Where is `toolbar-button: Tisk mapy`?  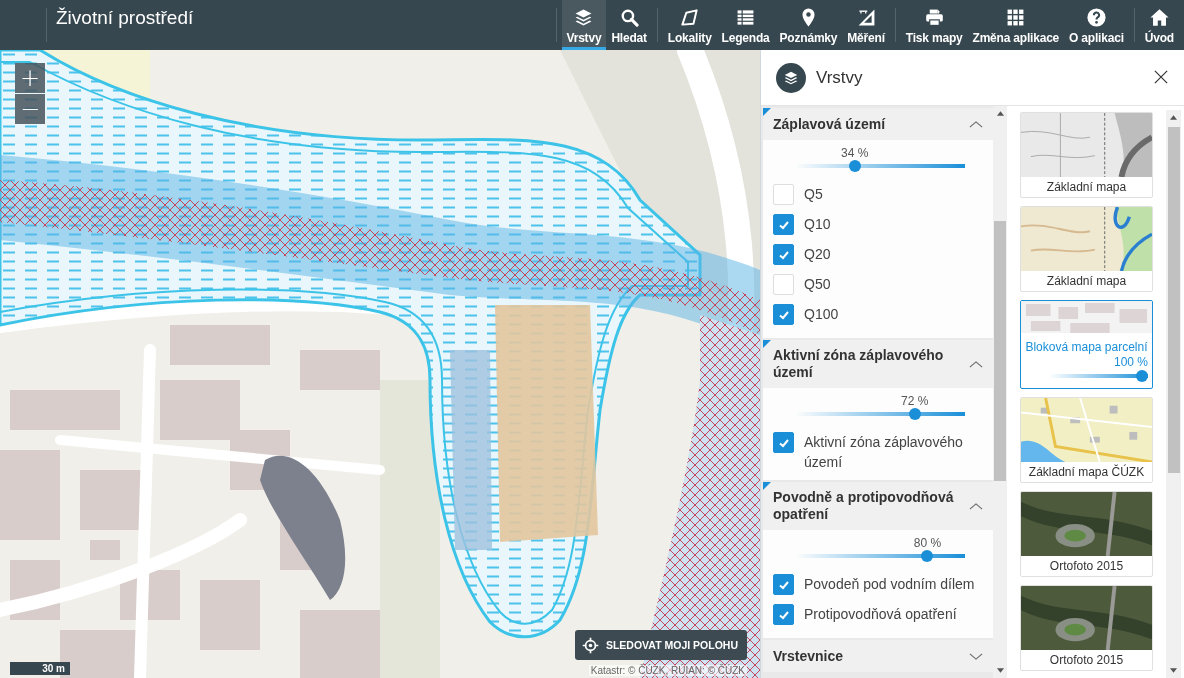 toolbar-button: Tisk mapy is located at coordinates (934, 25).